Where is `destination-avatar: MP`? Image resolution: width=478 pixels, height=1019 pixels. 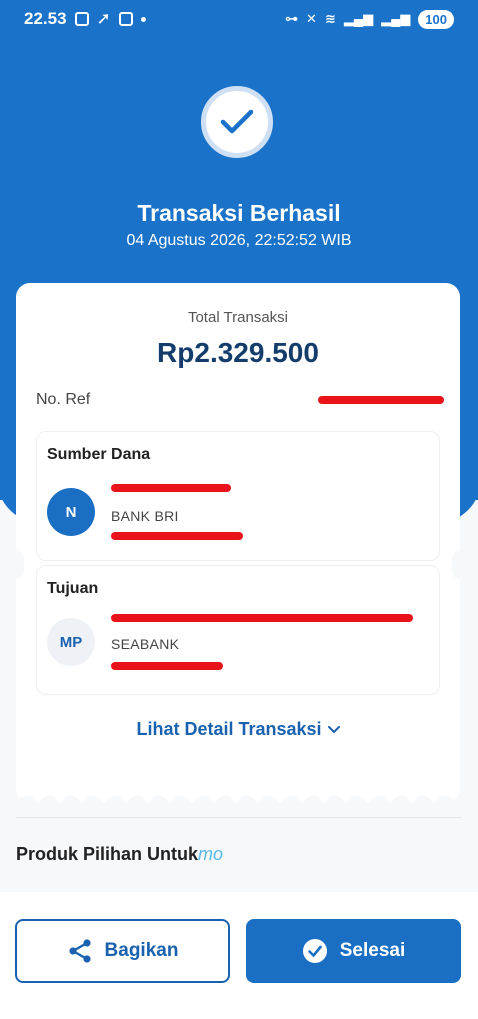
destination-avatar: MP is located at coordinates (71, 642).